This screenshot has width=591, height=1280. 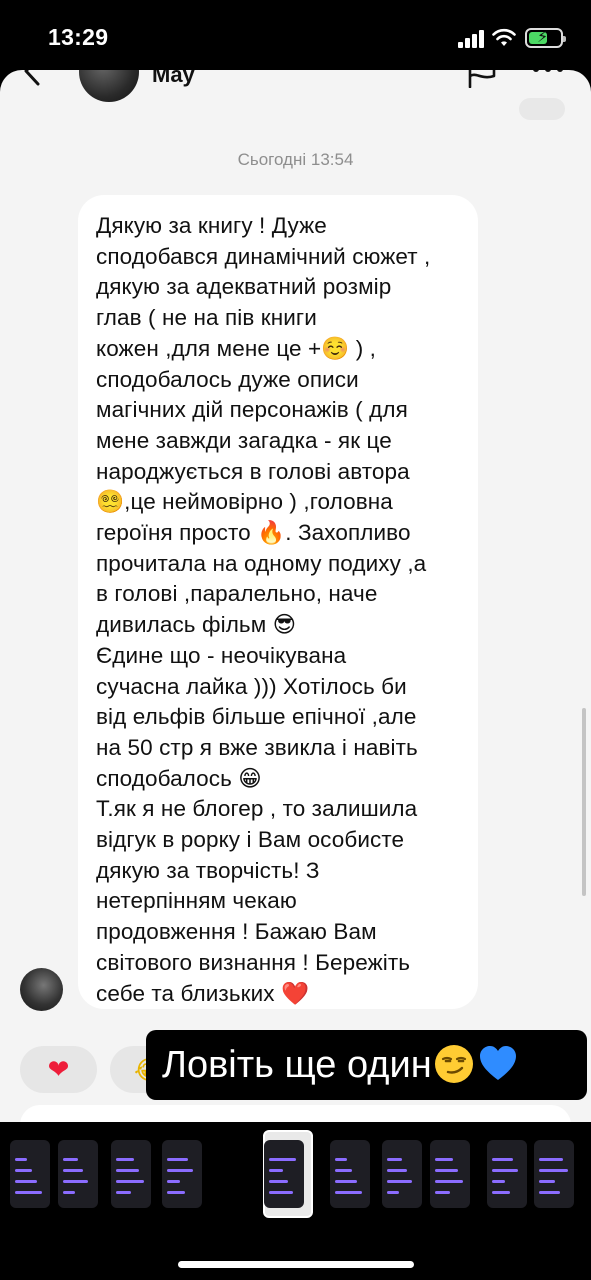 I want to click on status-bar: 13:29 ⚡, so click(x=295, y=35).